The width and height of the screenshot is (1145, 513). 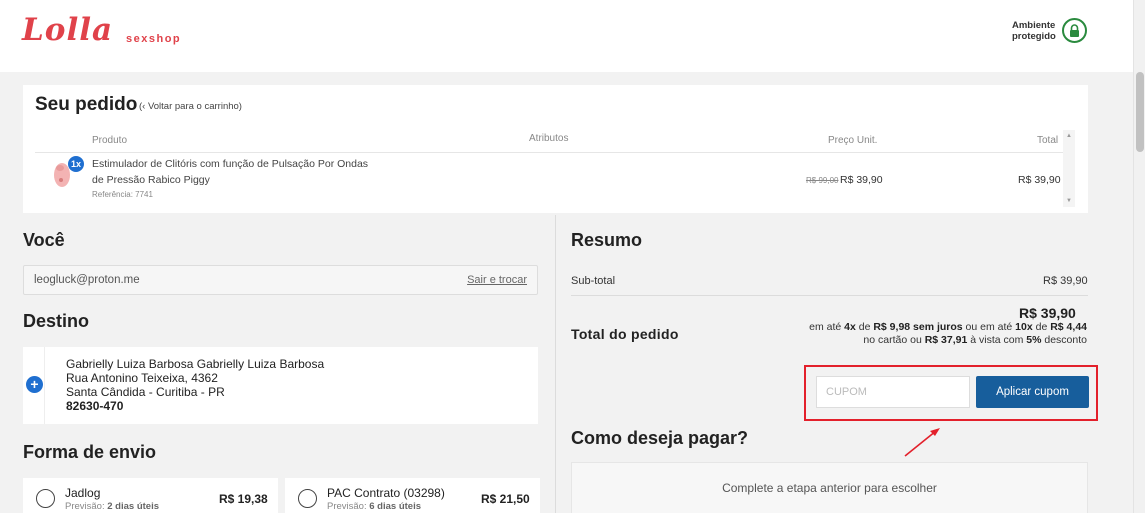 I want to click on plus-icon: +, so click(x=34, y=384).